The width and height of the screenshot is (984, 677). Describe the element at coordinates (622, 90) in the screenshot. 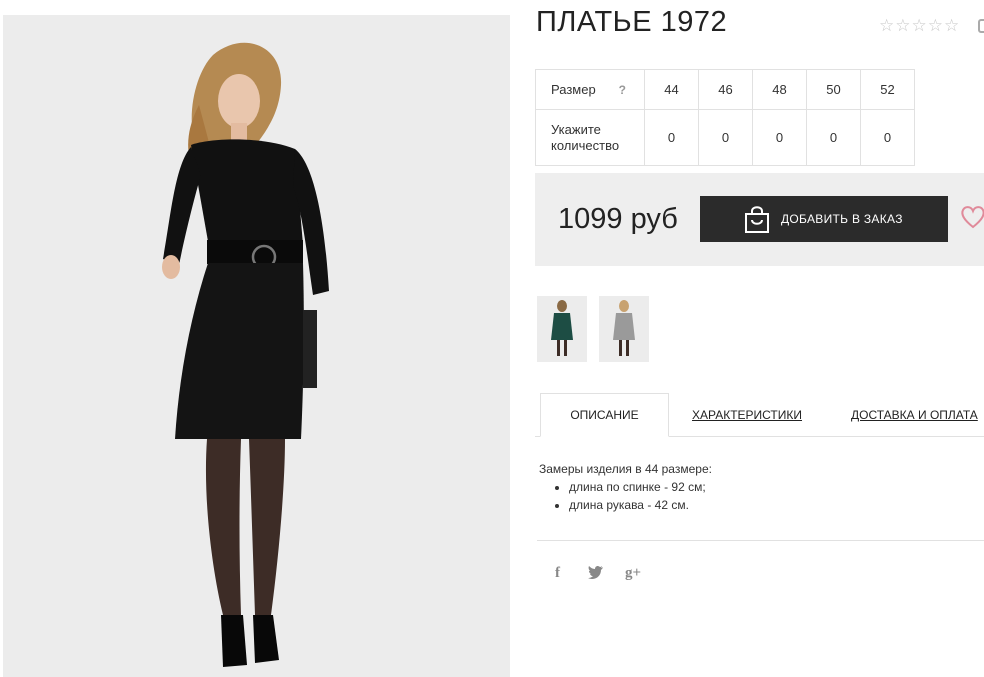

I see `size-help-icon: ?` at that location.